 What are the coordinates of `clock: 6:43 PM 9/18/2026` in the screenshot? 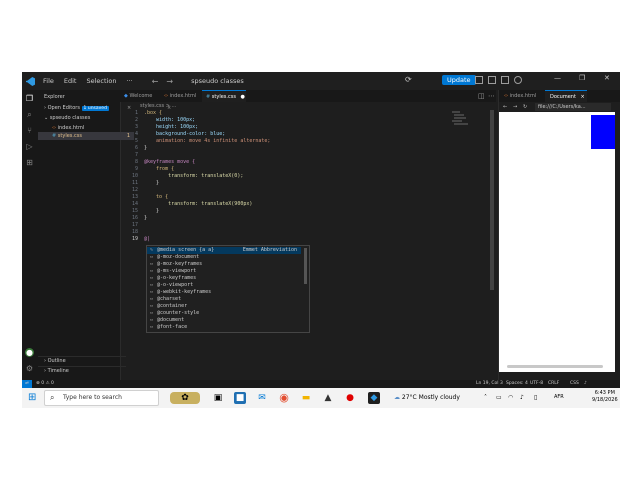 It's located at (605, 397).